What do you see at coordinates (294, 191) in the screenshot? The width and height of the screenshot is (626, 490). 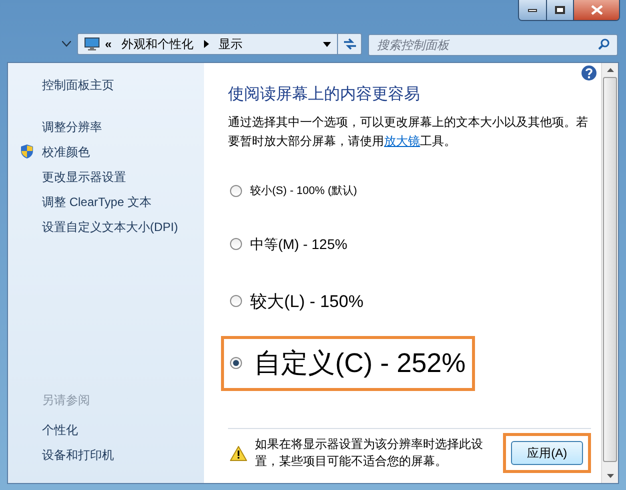 I see `radio-option: 较小(S) - 100% (默认)` at bounding box center [294, 191].